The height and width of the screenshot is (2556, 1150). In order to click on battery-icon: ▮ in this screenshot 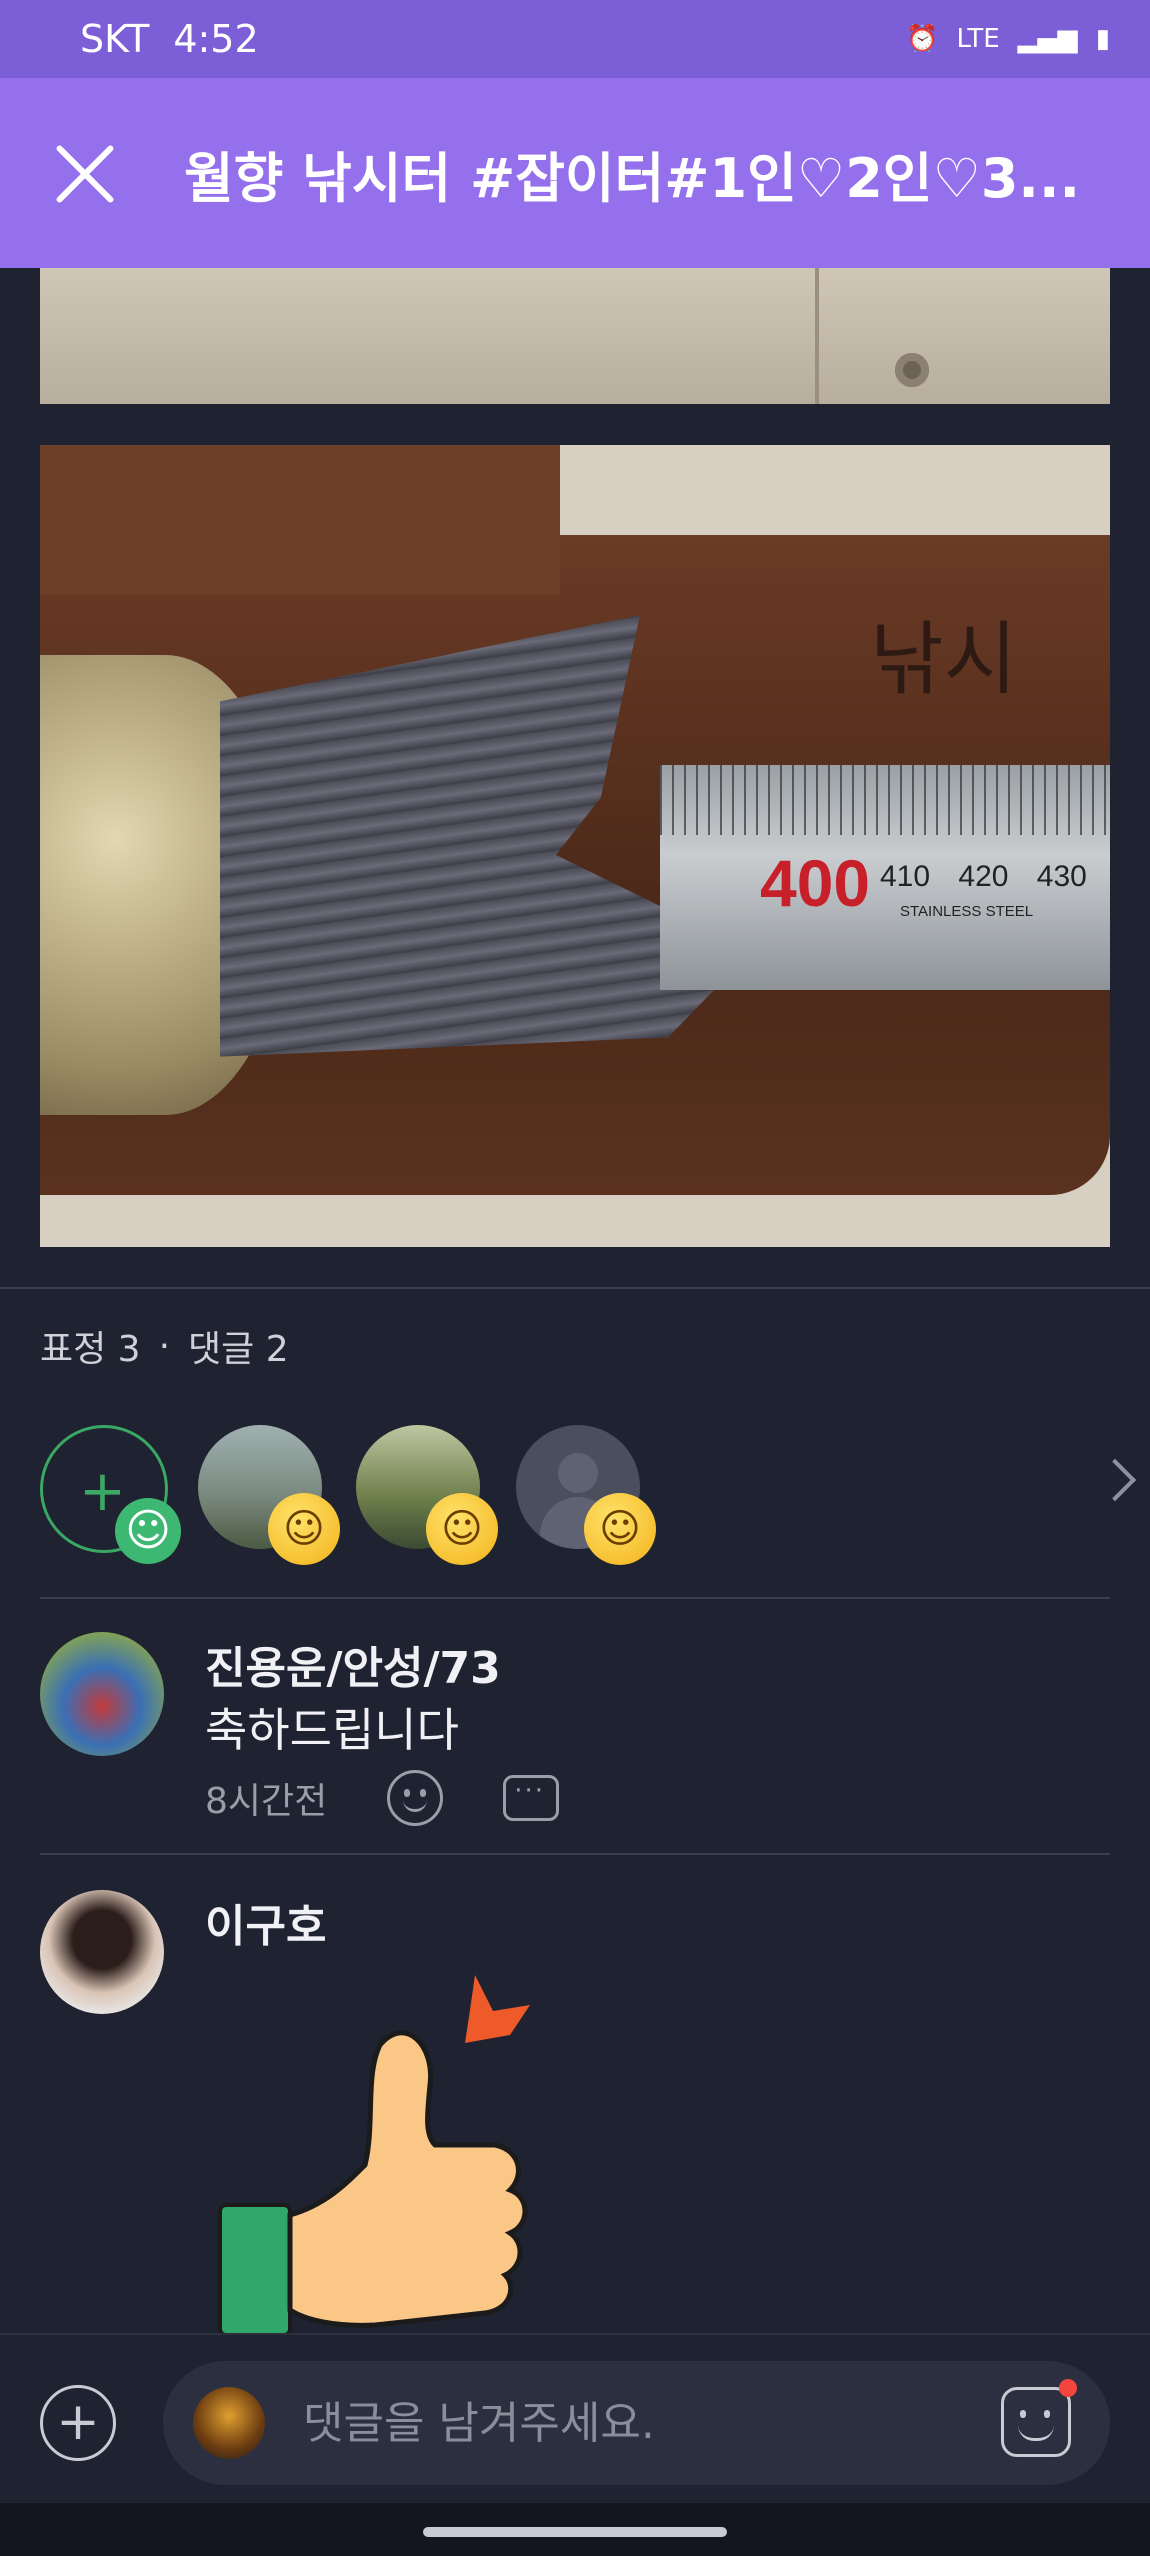, I will do `click(1102, 39)`.